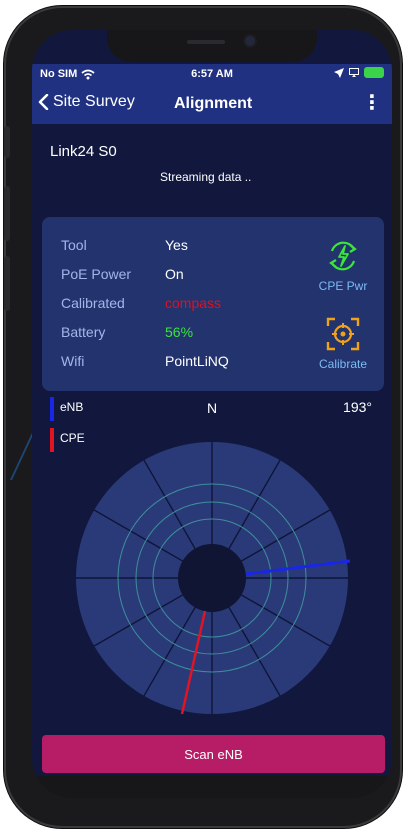  Describe the element at coordinates (354, 72) in the screenshot. I see `screen-mirror-icon` at that location.